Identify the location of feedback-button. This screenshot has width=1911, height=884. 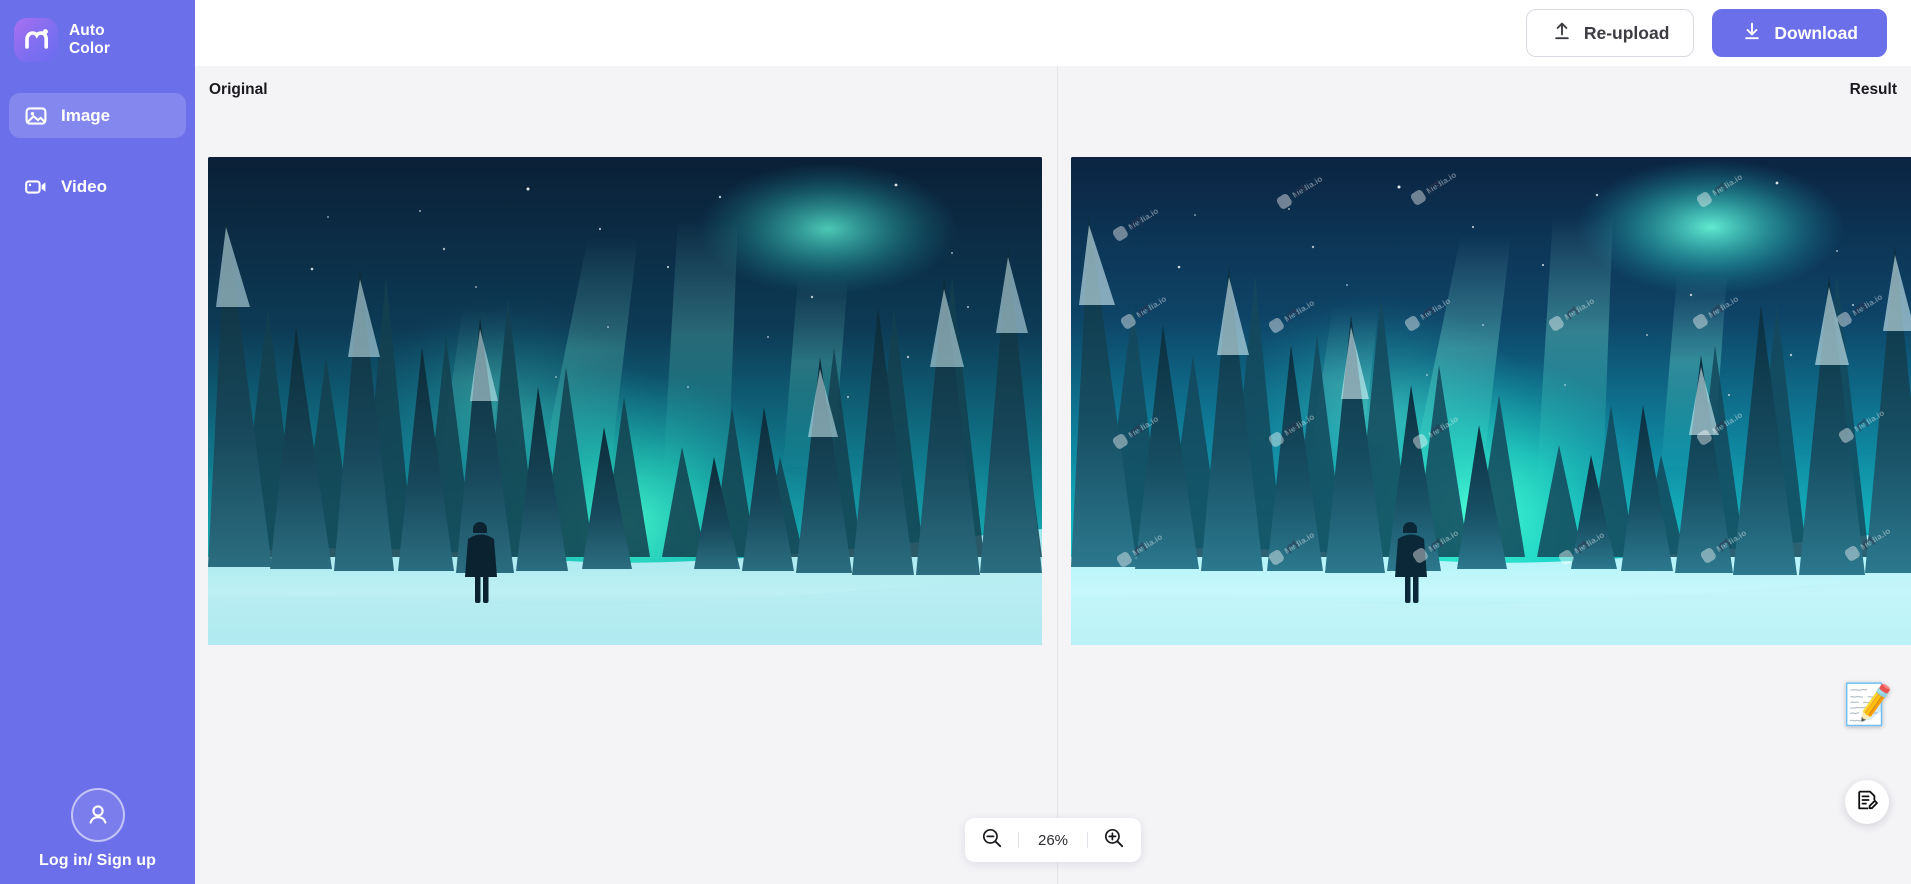
(1867, 802).